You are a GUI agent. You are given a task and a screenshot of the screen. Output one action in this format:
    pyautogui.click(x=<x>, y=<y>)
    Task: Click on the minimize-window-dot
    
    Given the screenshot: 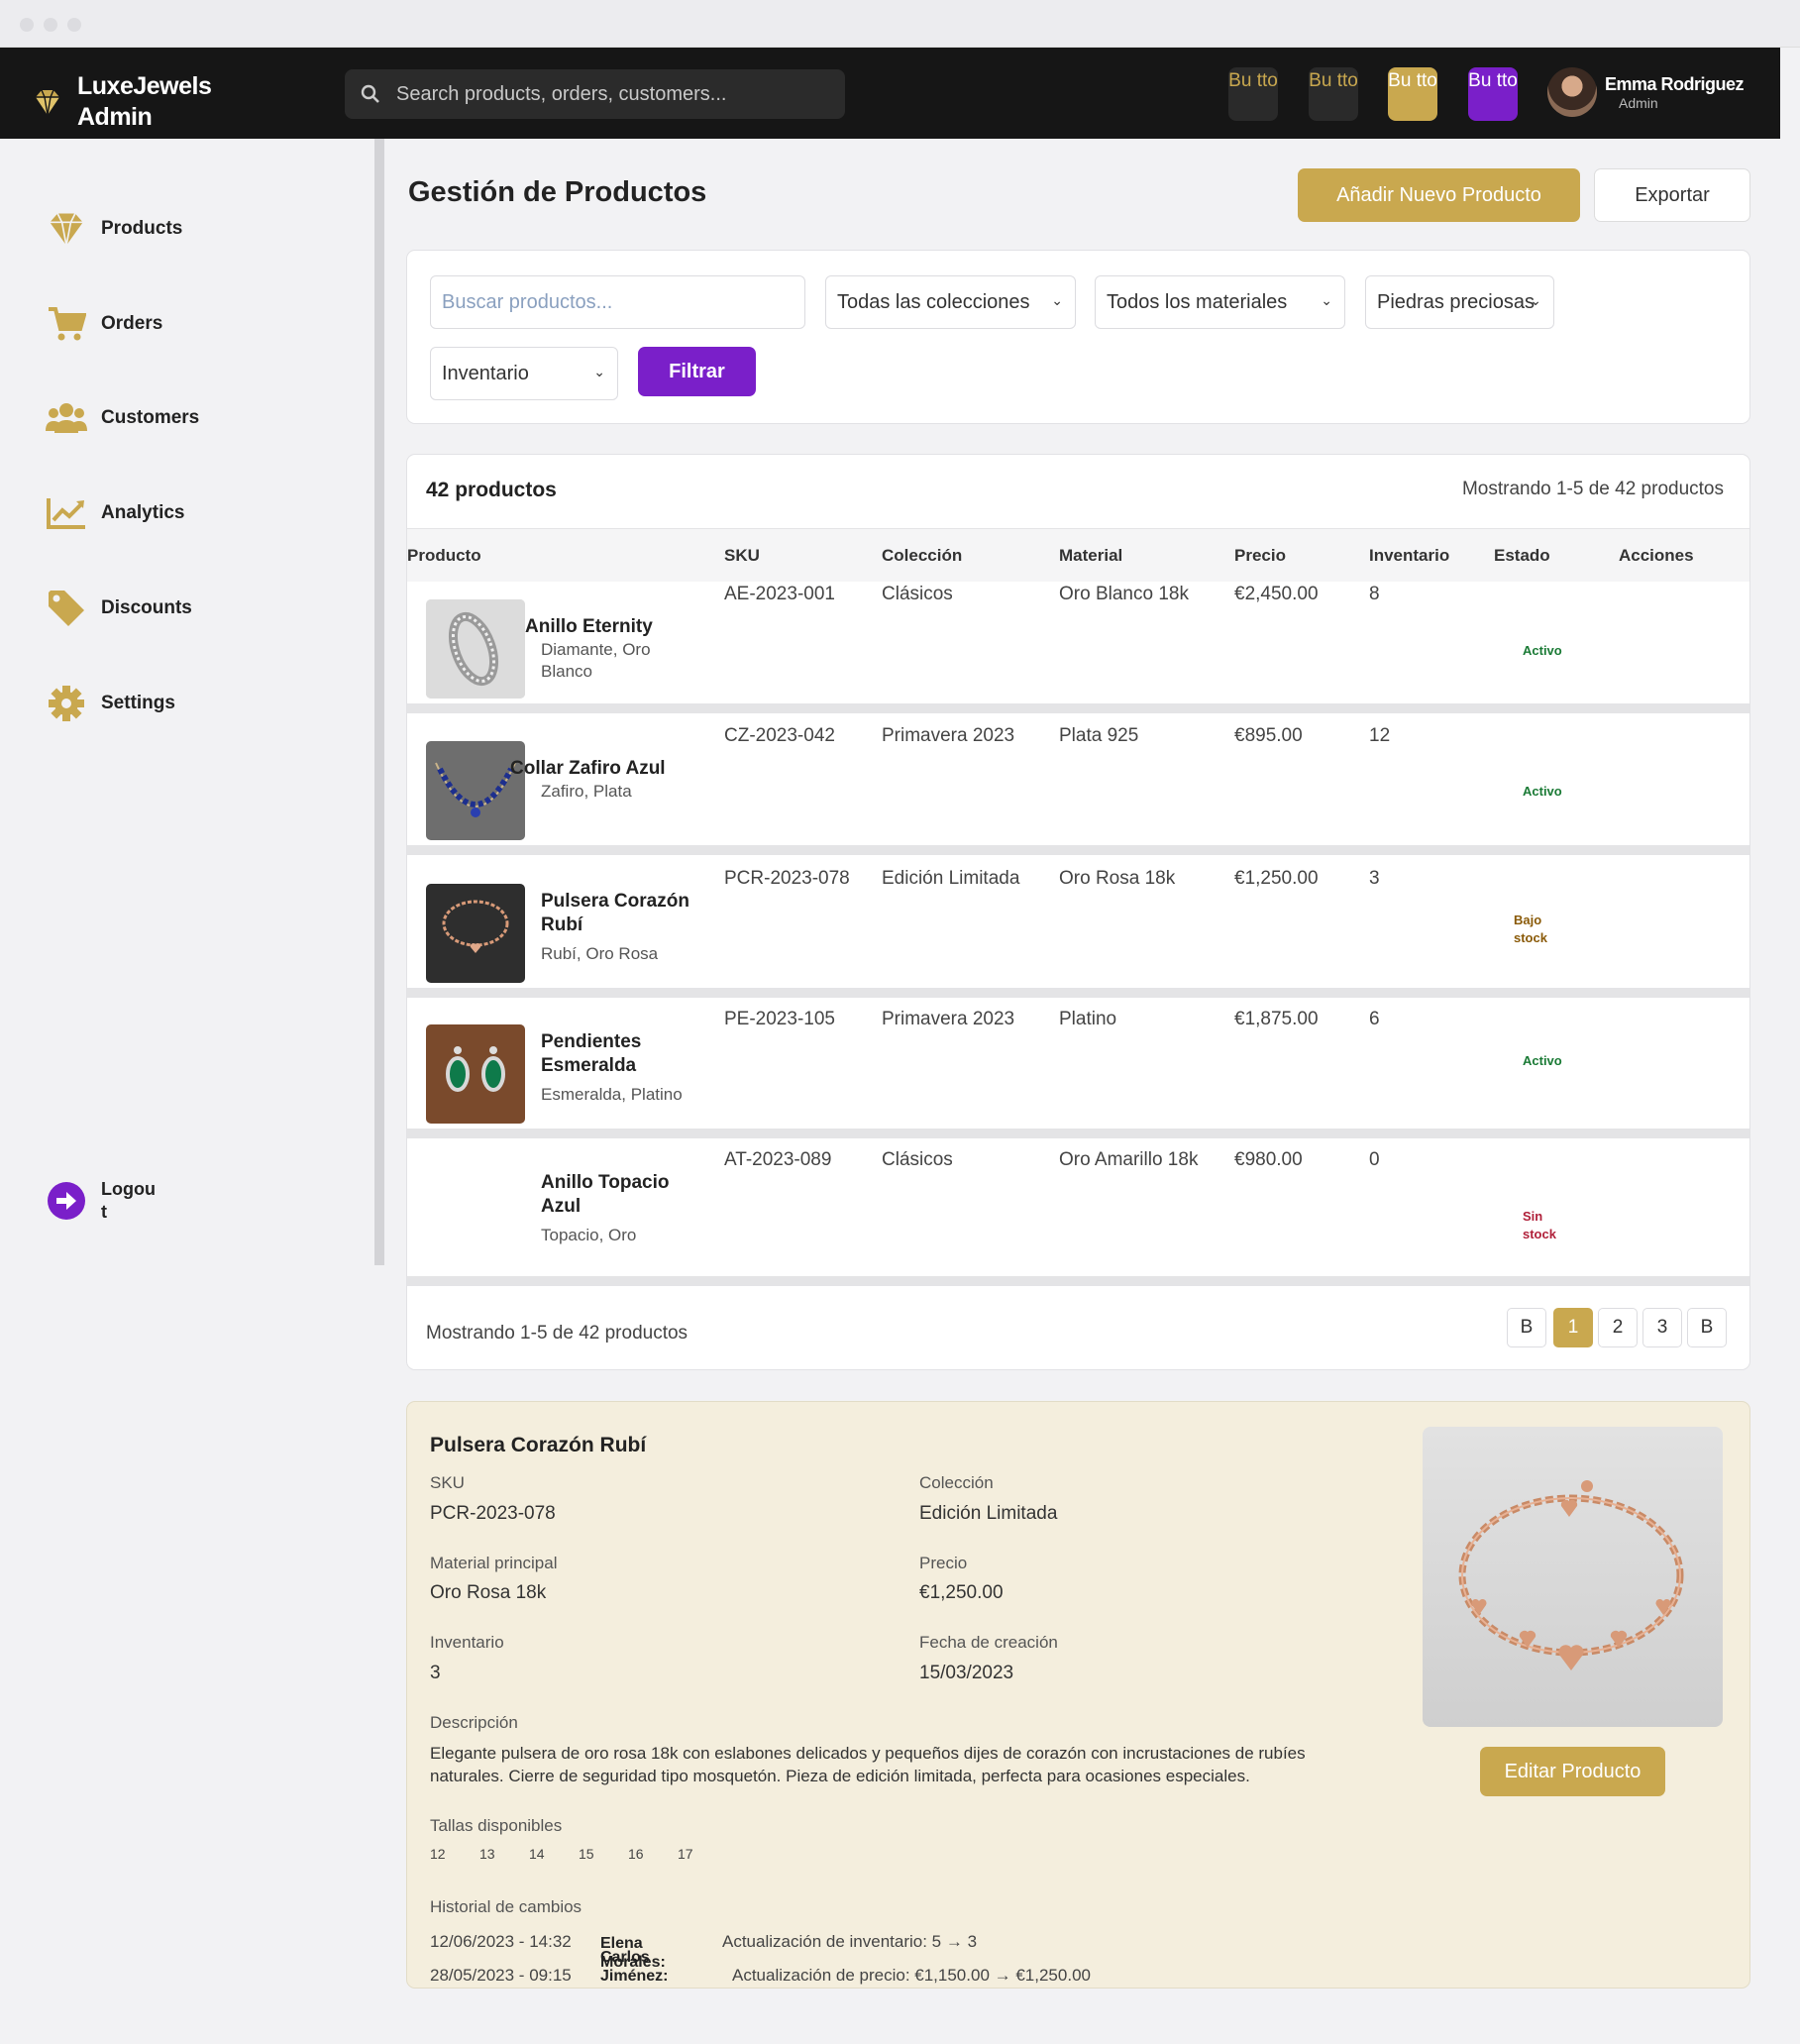 What is the action you would take?
    pyautogui.click(x=50, y=25)
    